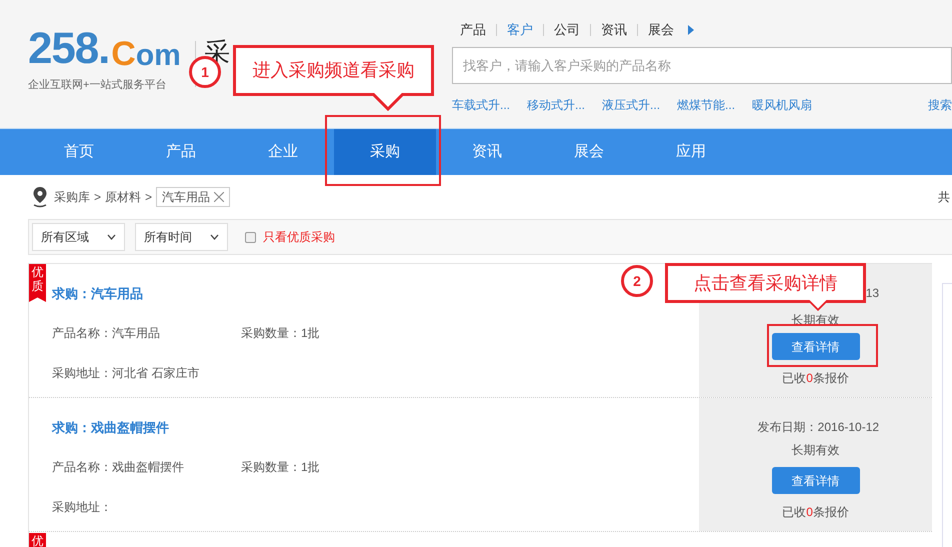  Describe the element at coordinates (944, 197) in the screenshot. I see `total-label: 共` at that location.